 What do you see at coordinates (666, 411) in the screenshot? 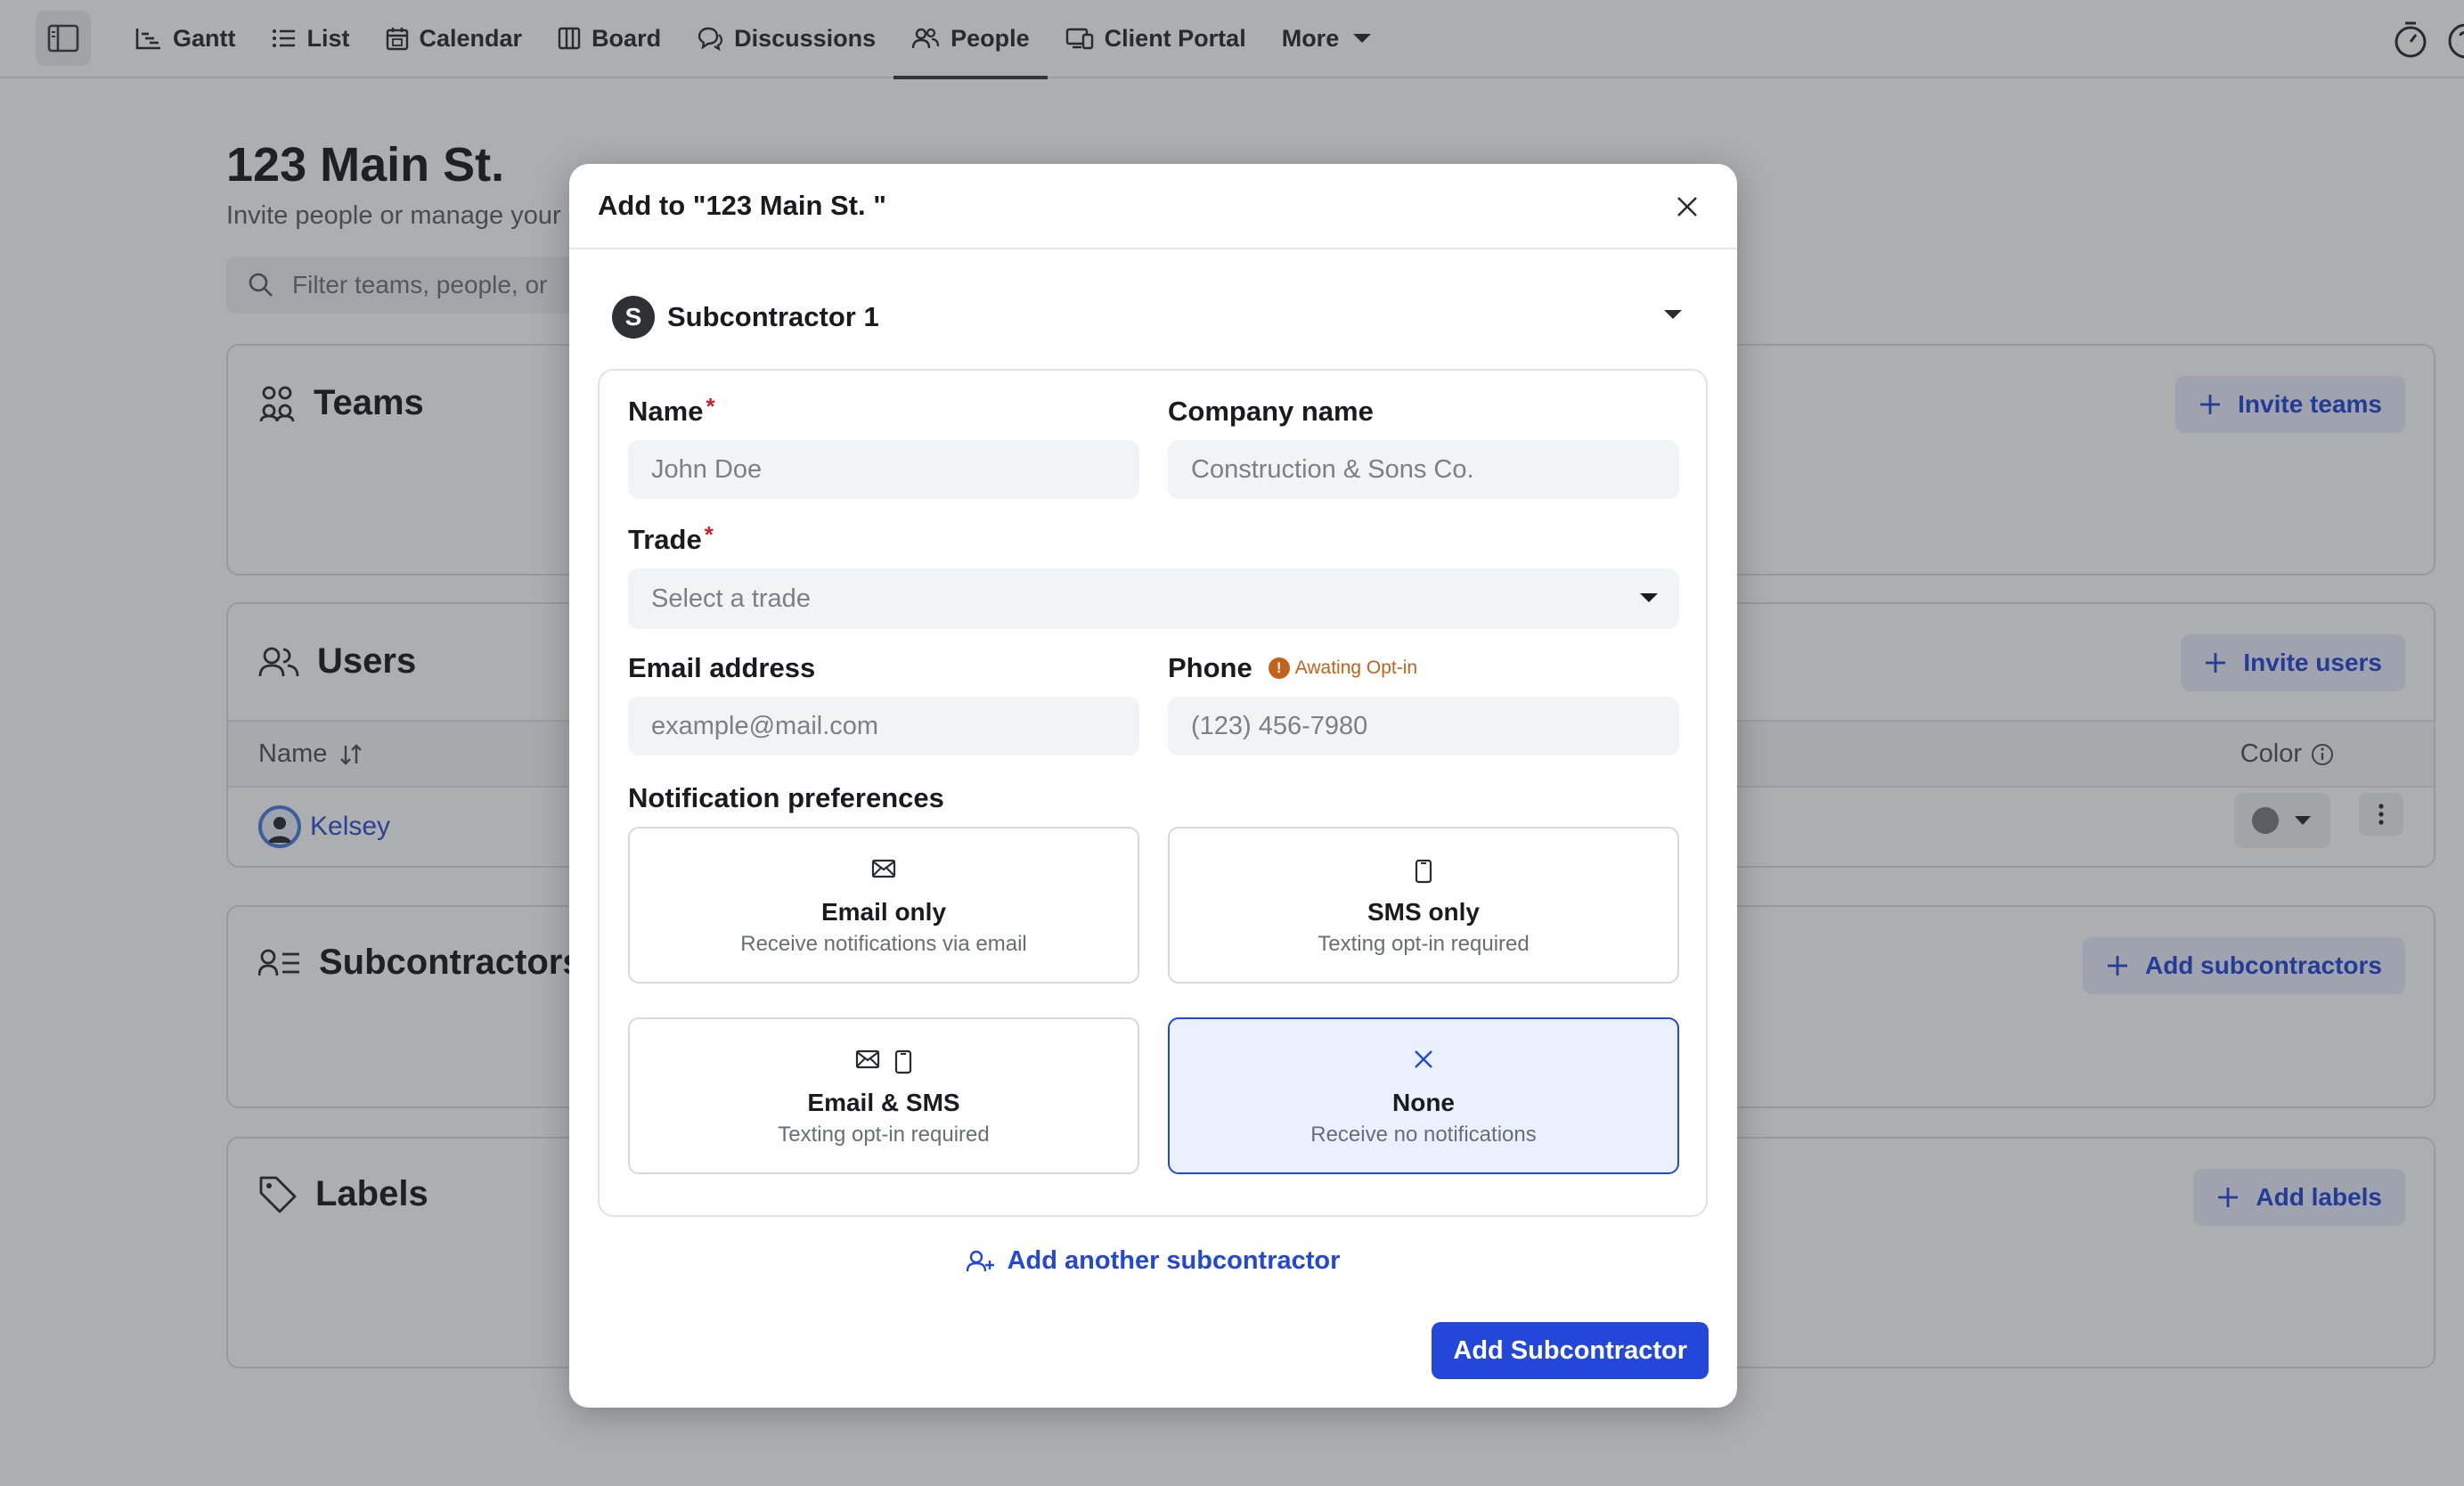
I see `name-label-text: Name` at bounding box center [666, 411].